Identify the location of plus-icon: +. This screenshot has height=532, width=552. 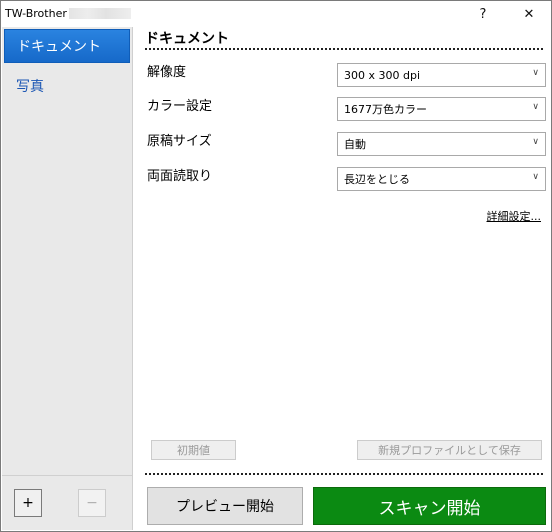
(28, 503).